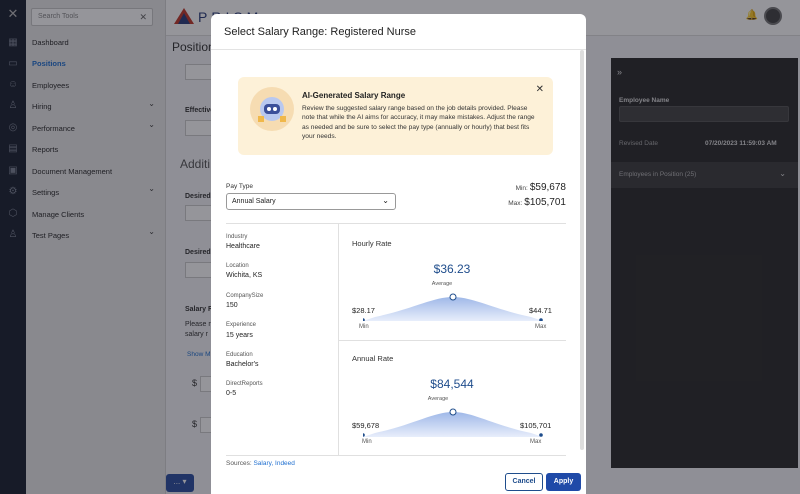 Image resolution: width=800 pixels, height=494 pixels. What do you see at coordinates (582, 250) in the screenshot?
I see `scrollbar` at bounding box center [582, 250].